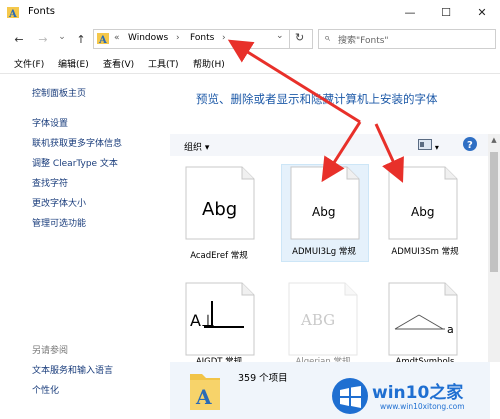  I want to click on arrow-to-address, so click(294, 81).